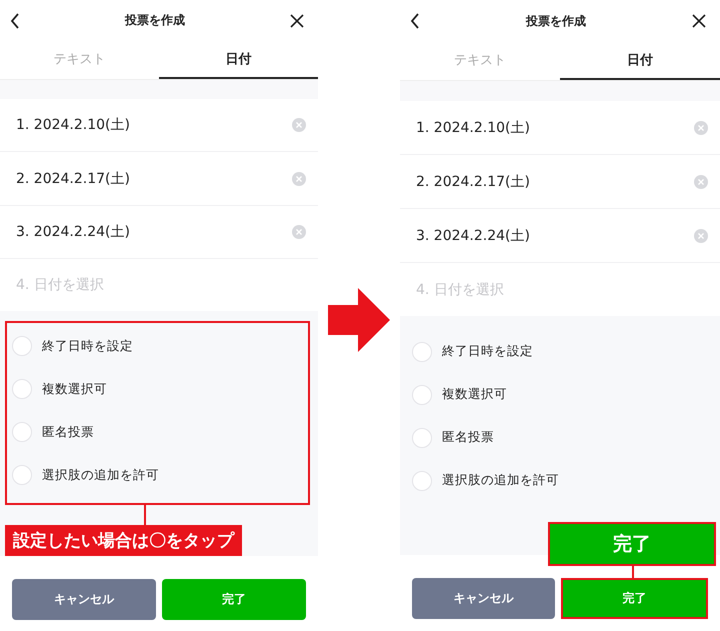  I want to click on callout-label: 設定したい場合は〇をタップ, so click(123, 540).